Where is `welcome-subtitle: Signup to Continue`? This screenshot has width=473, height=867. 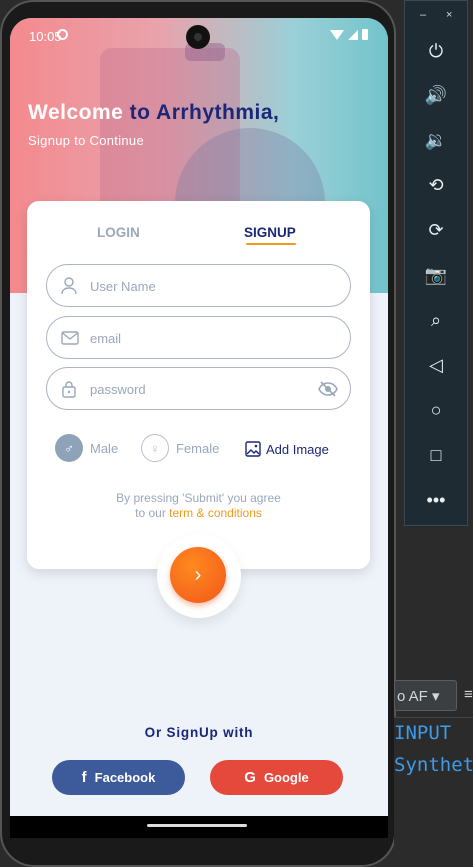
welcome-subtitle: Signup to Continue is located at coordinates (86, 140).